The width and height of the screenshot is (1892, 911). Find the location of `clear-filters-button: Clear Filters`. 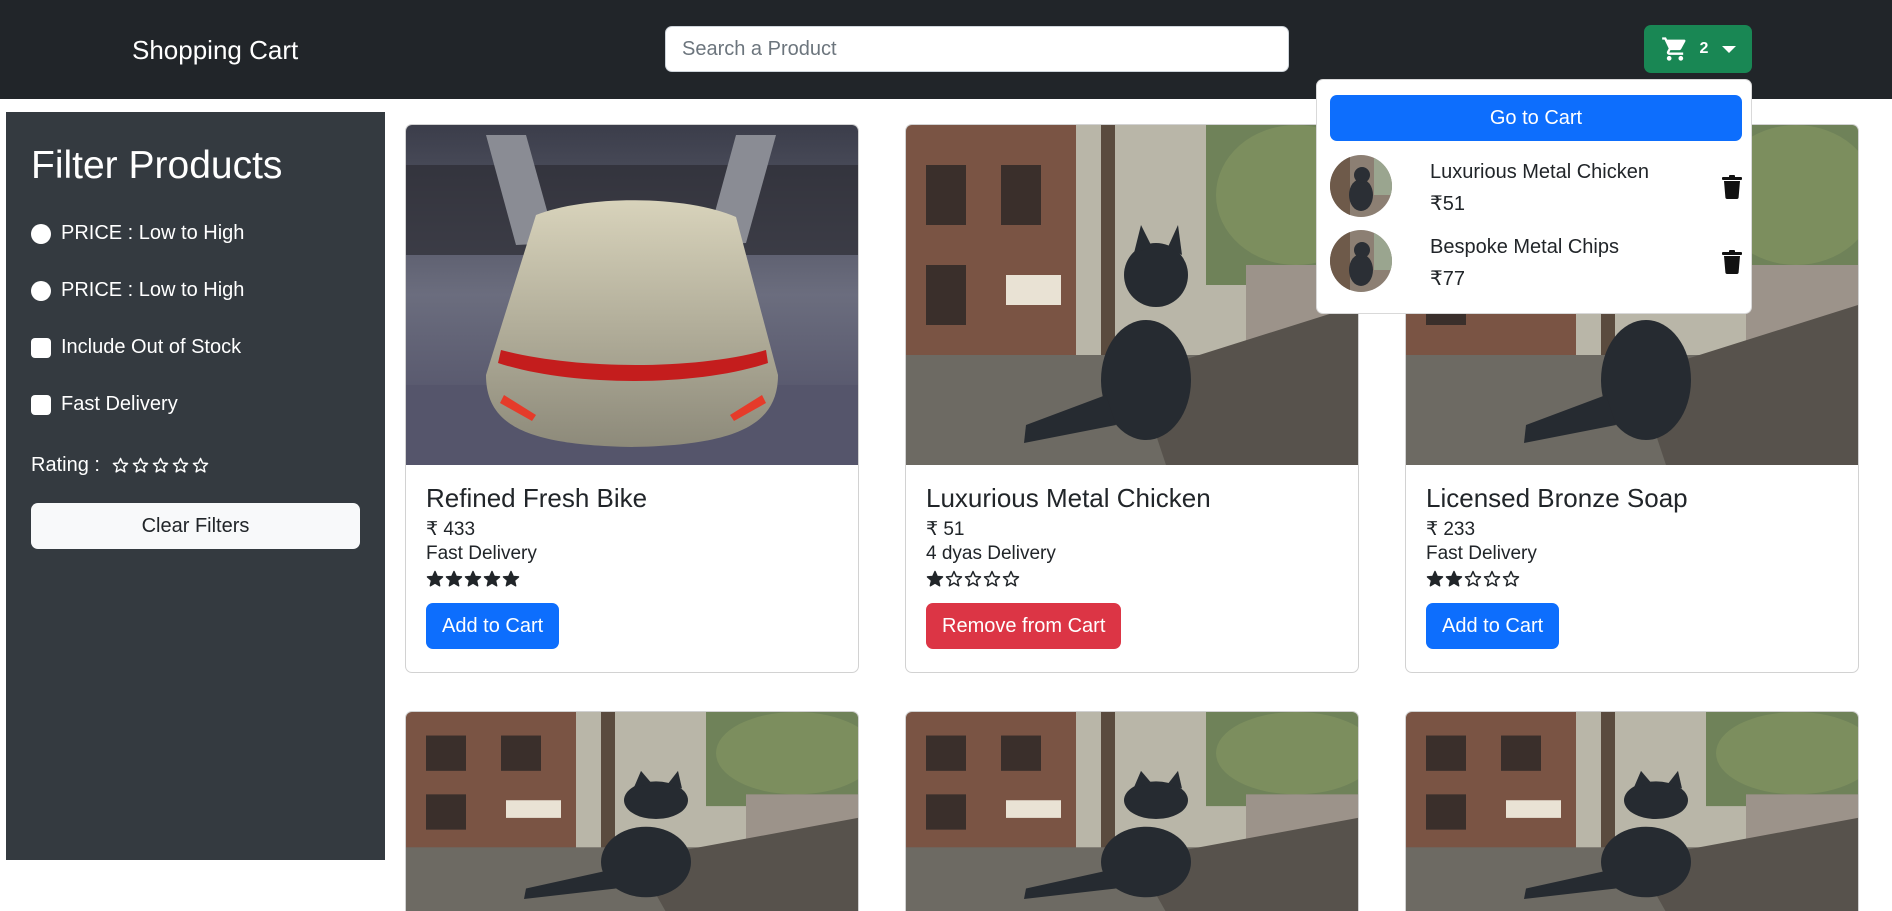

clear-filters-button: Clear Filters is located at coordinates (195, 526).